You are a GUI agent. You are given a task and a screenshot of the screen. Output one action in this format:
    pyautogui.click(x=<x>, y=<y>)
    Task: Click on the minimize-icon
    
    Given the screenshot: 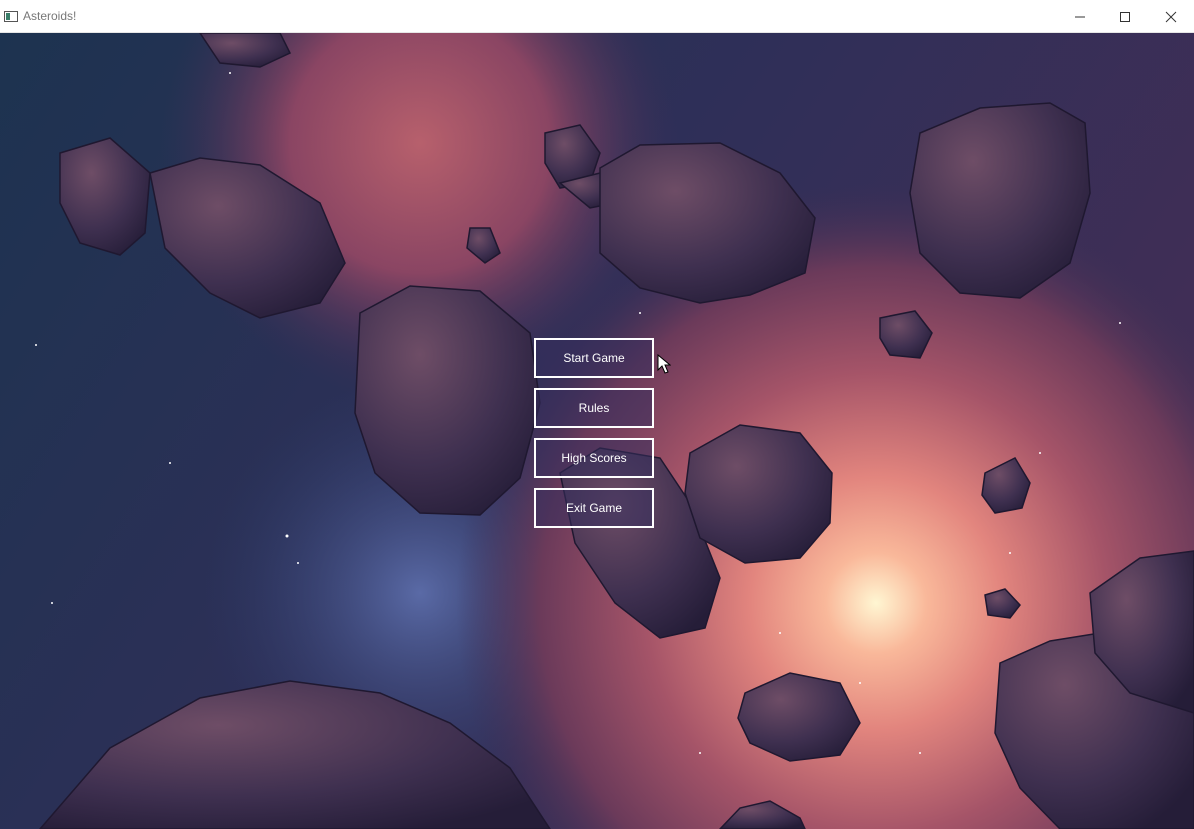 What is the action you would take?
    pyautogui.click(x=1080, y=17)
    